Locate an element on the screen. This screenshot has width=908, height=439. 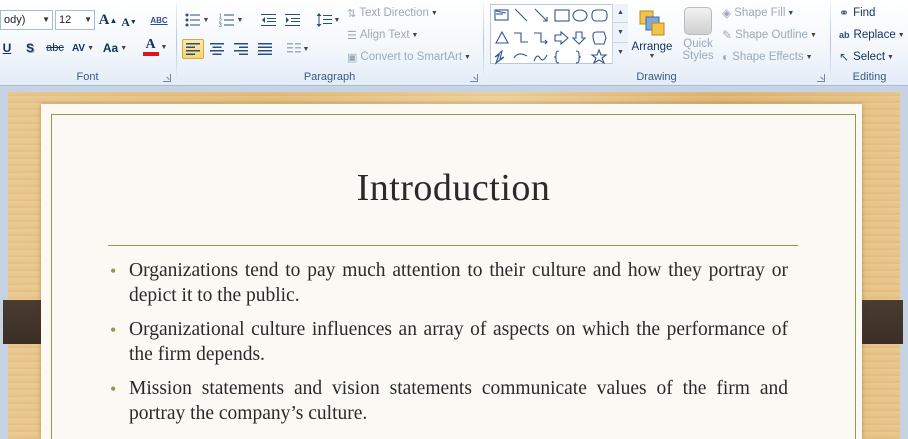
align-right-icon is located at coordinates (241, 49).